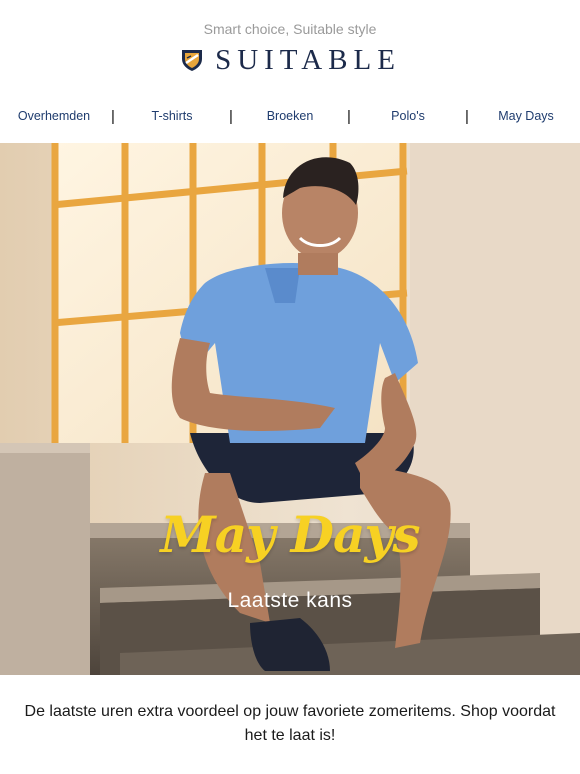  I want to click on crest-icon, so click(192, 60).